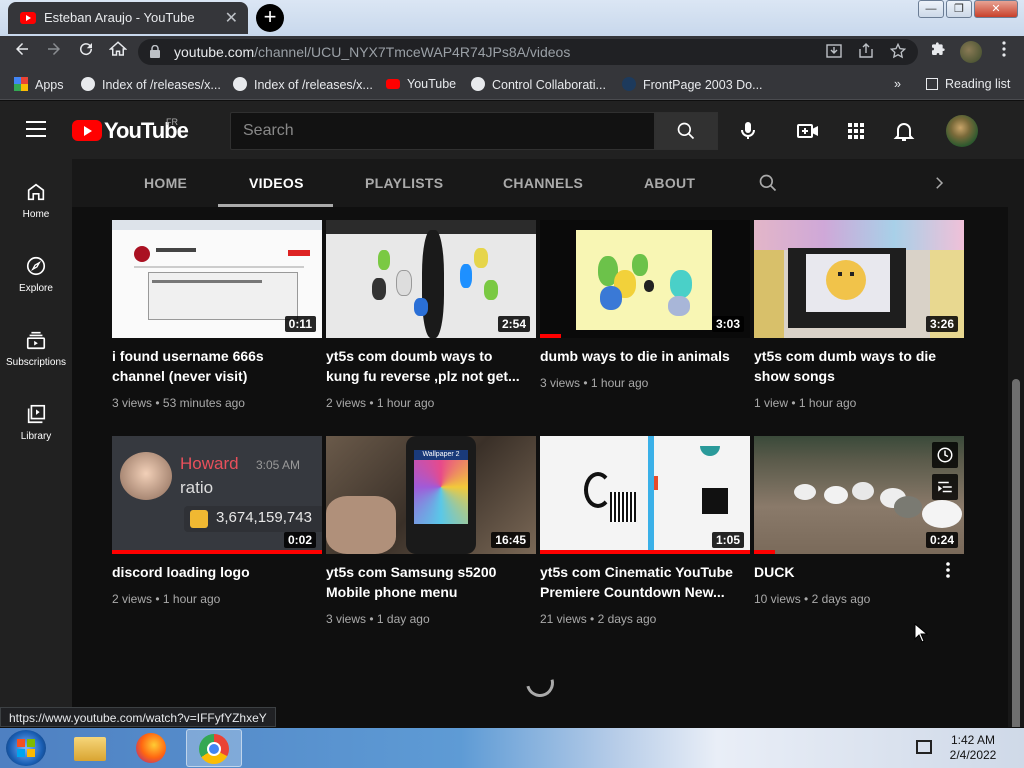  I want to click on reading-list-button: Reading list, so click(968, 84).